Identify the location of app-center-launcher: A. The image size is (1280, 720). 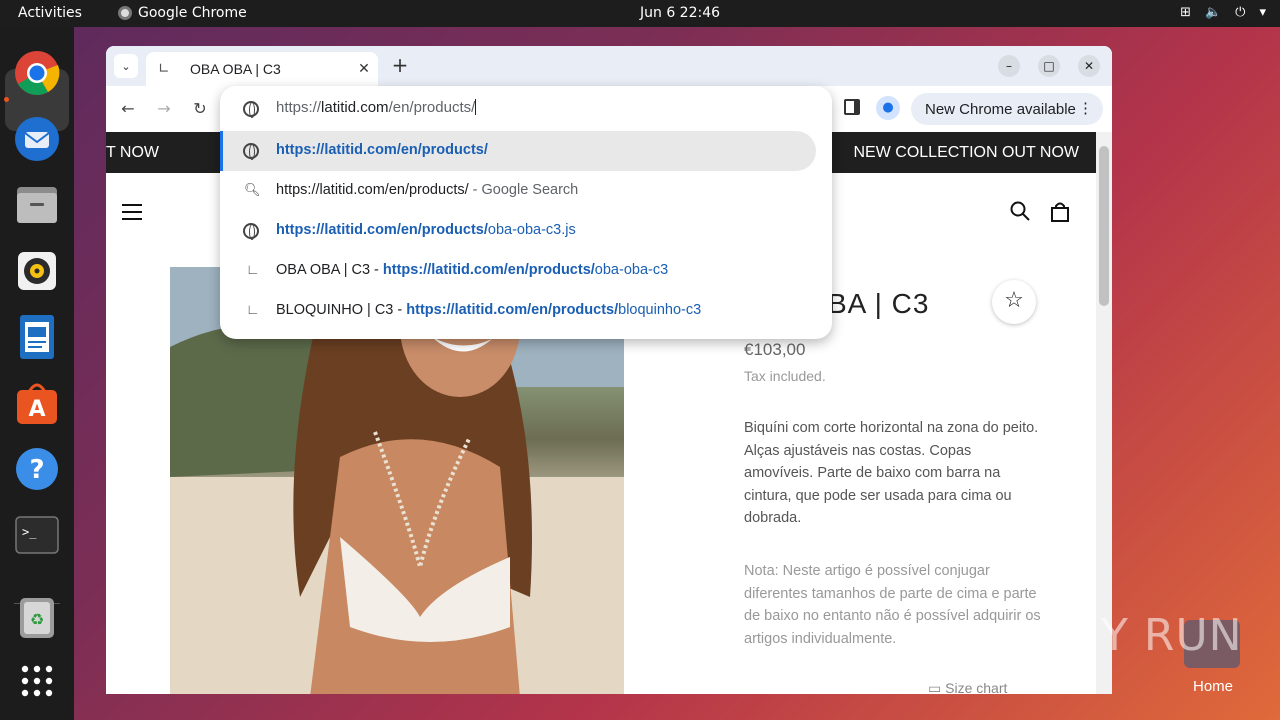
(37, 403).